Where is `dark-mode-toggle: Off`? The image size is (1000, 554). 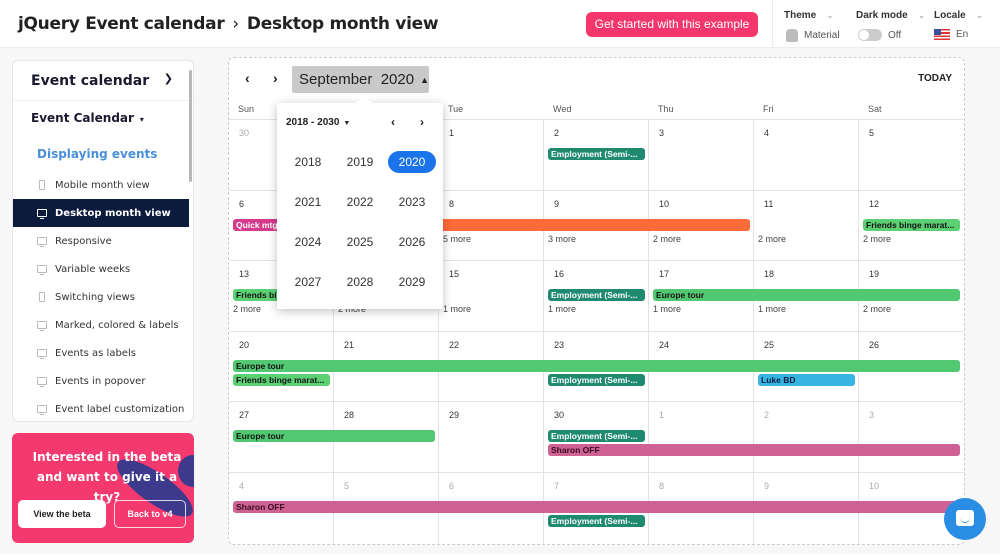 dark-mode-toggle: Off is located at coordinates (879, 35).